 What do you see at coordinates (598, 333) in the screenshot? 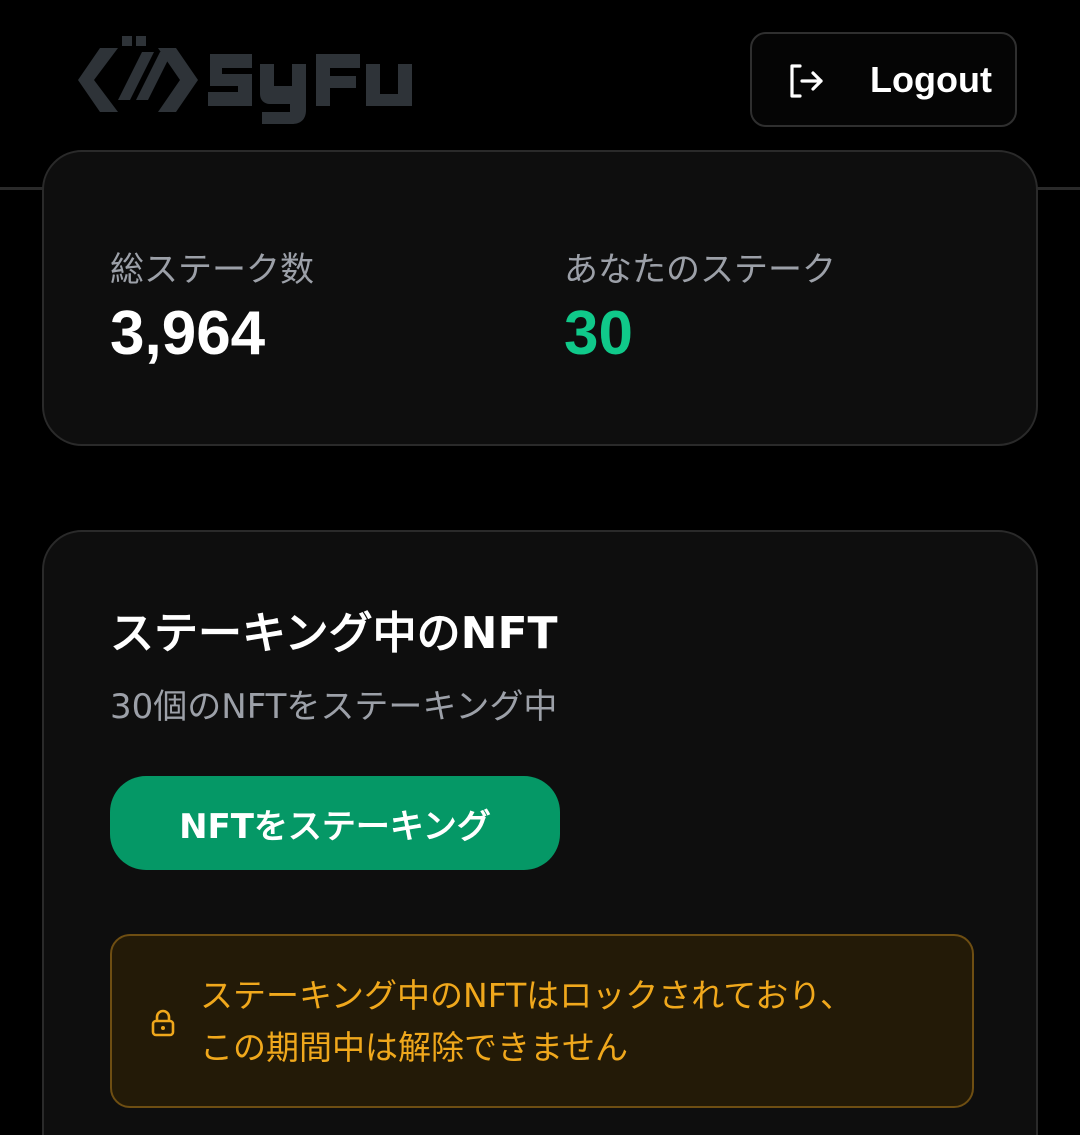
I see `your-stake-value: 30` at bounding box center [598, 333].